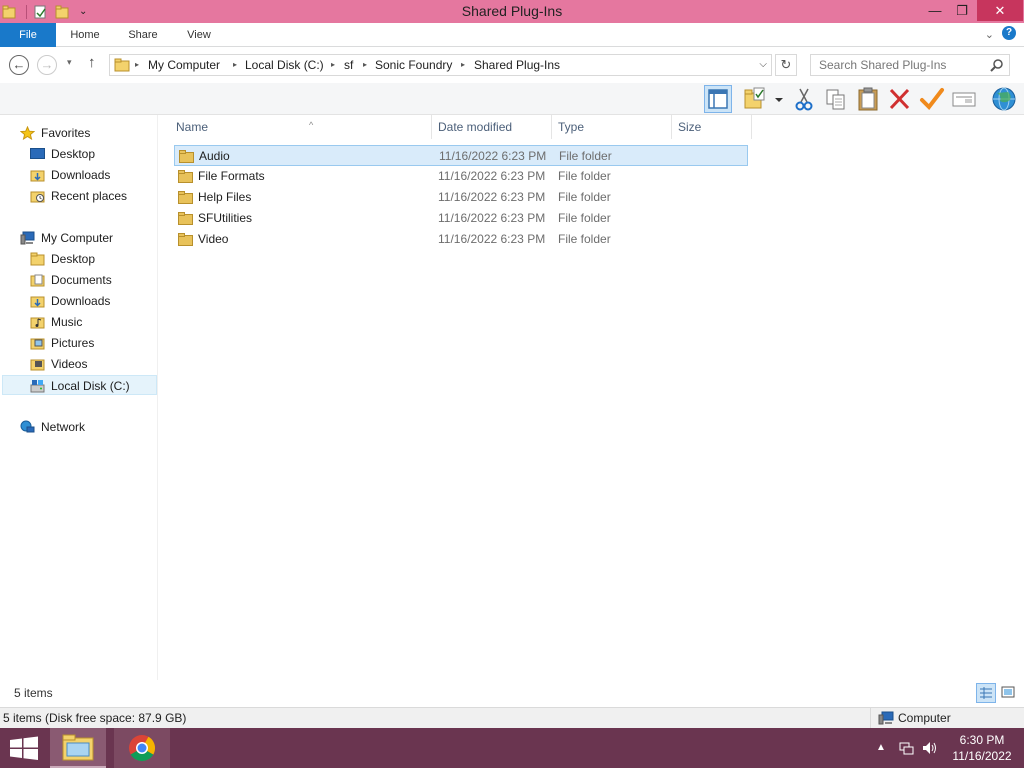 This screenshot has width=1024, height=768. Describe the element at coordinates (982, 756) in the screenshot. I see `clock-date: 11/16/2022` at that location.